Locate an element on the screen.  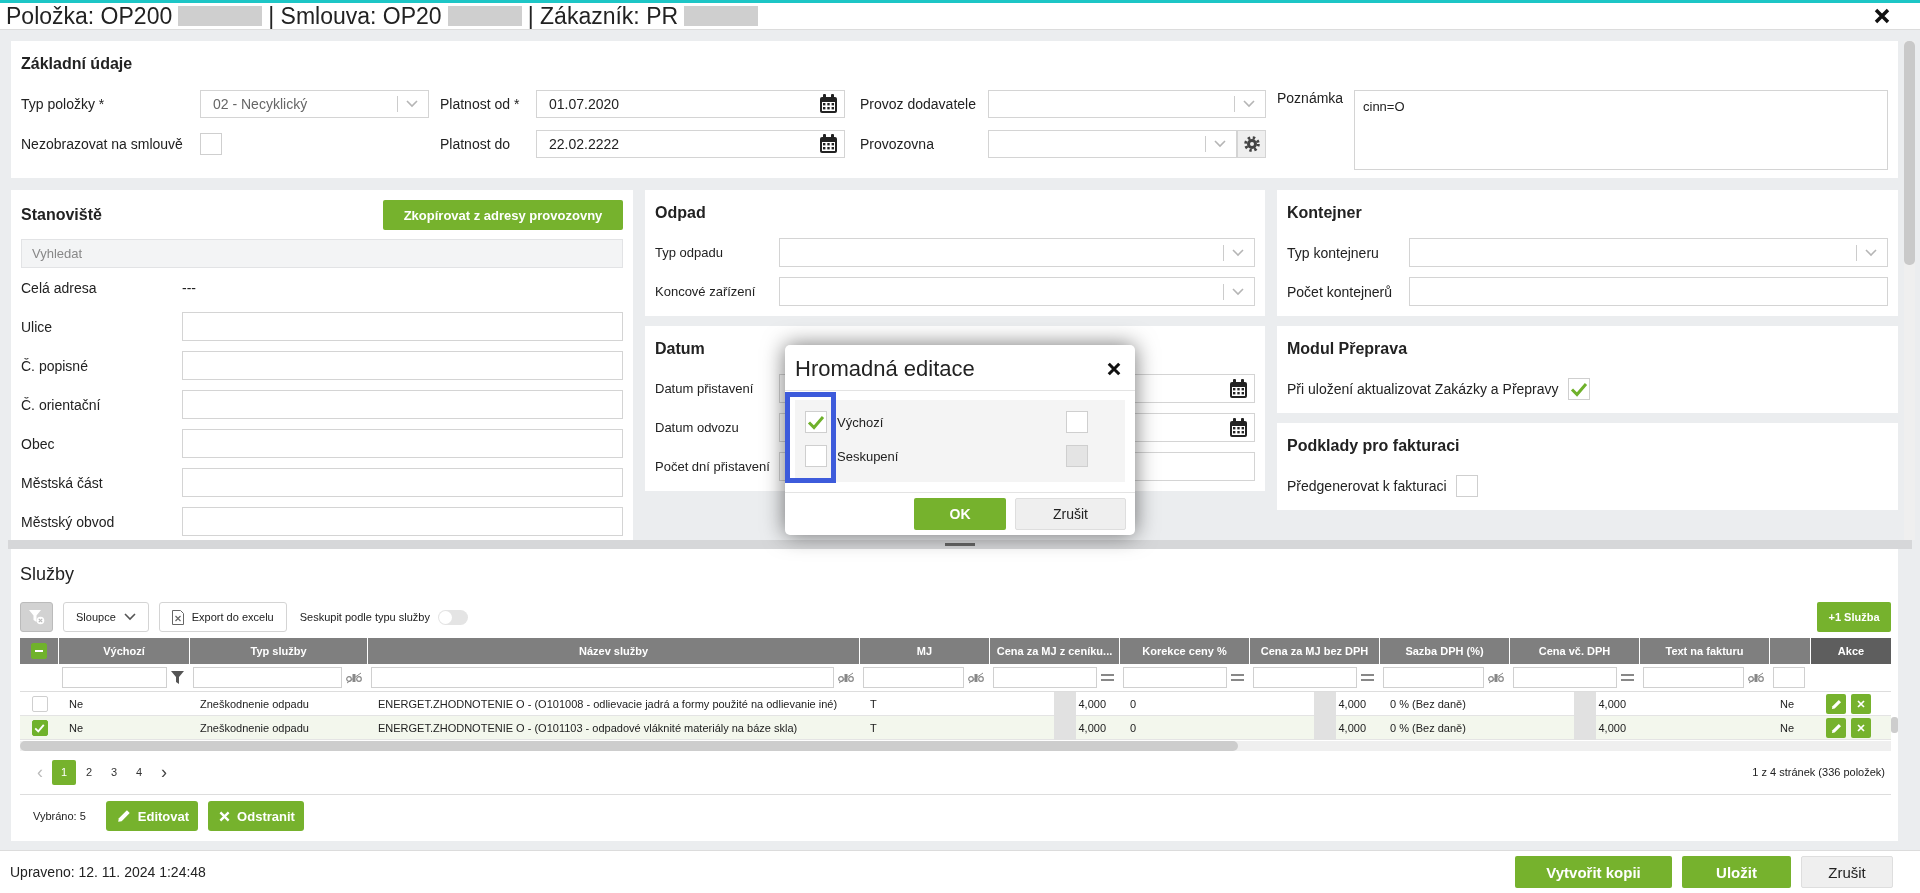
field-label: Datum přistavení is located at coordinates (705, 388).